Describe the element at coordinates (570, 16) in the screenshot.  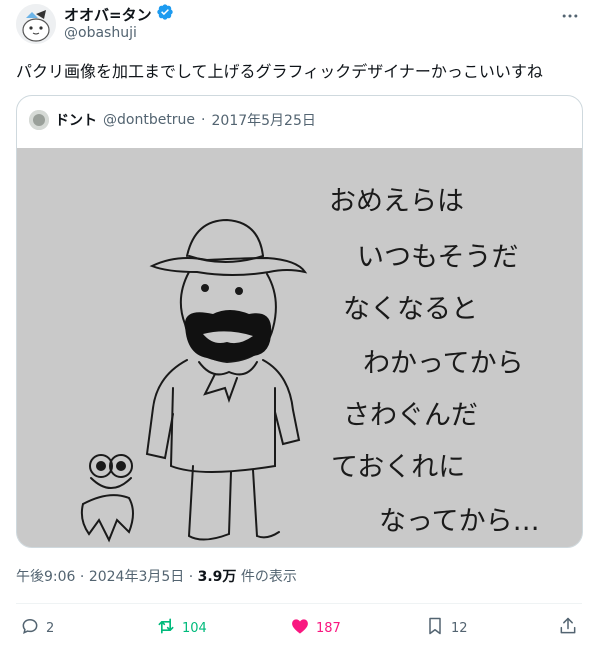
I see `more-icon` at that location.